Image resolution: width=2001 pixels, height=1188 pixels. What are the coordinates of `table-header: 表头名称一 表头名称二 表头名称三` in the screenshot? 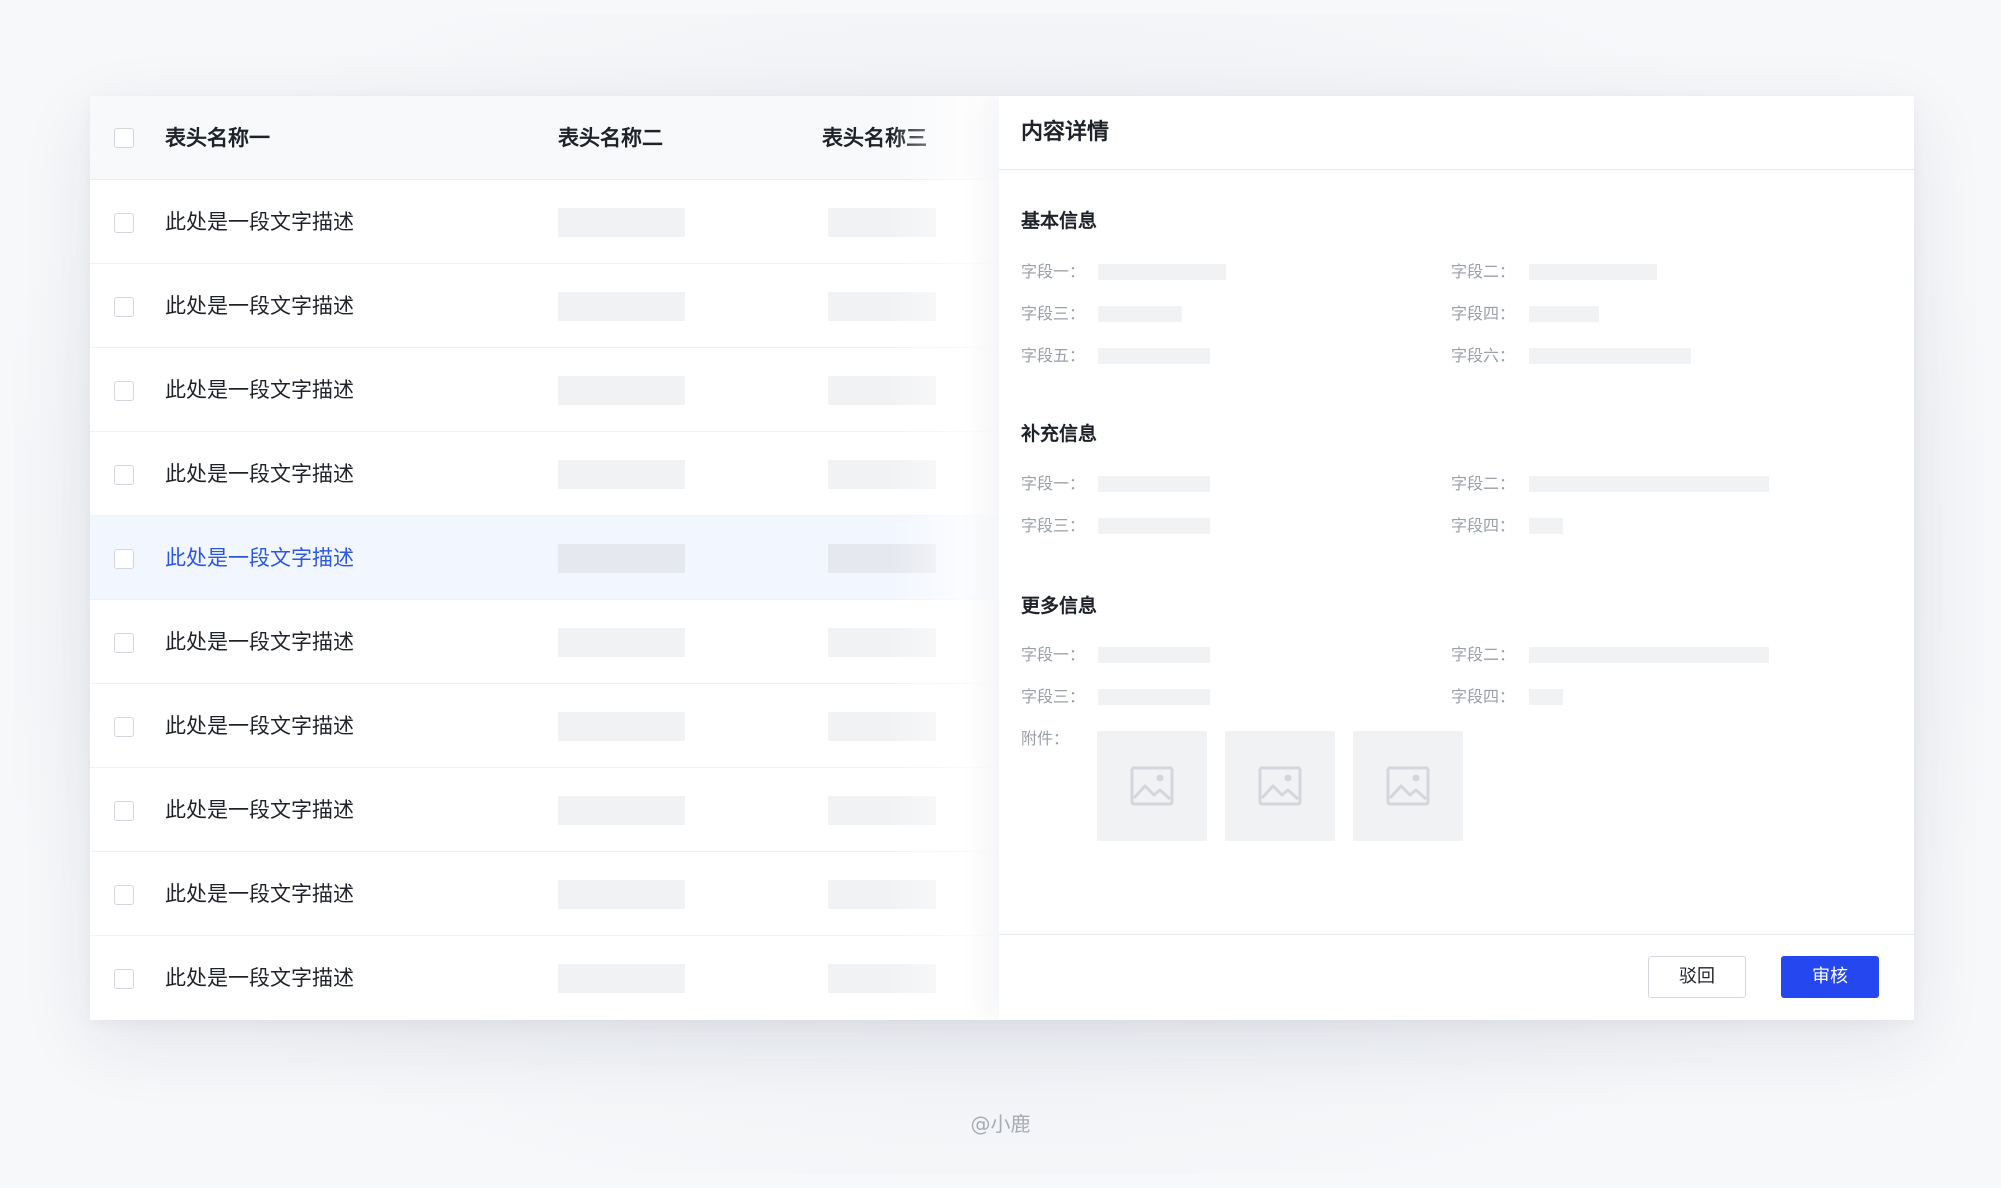 It's located at (544, 138).